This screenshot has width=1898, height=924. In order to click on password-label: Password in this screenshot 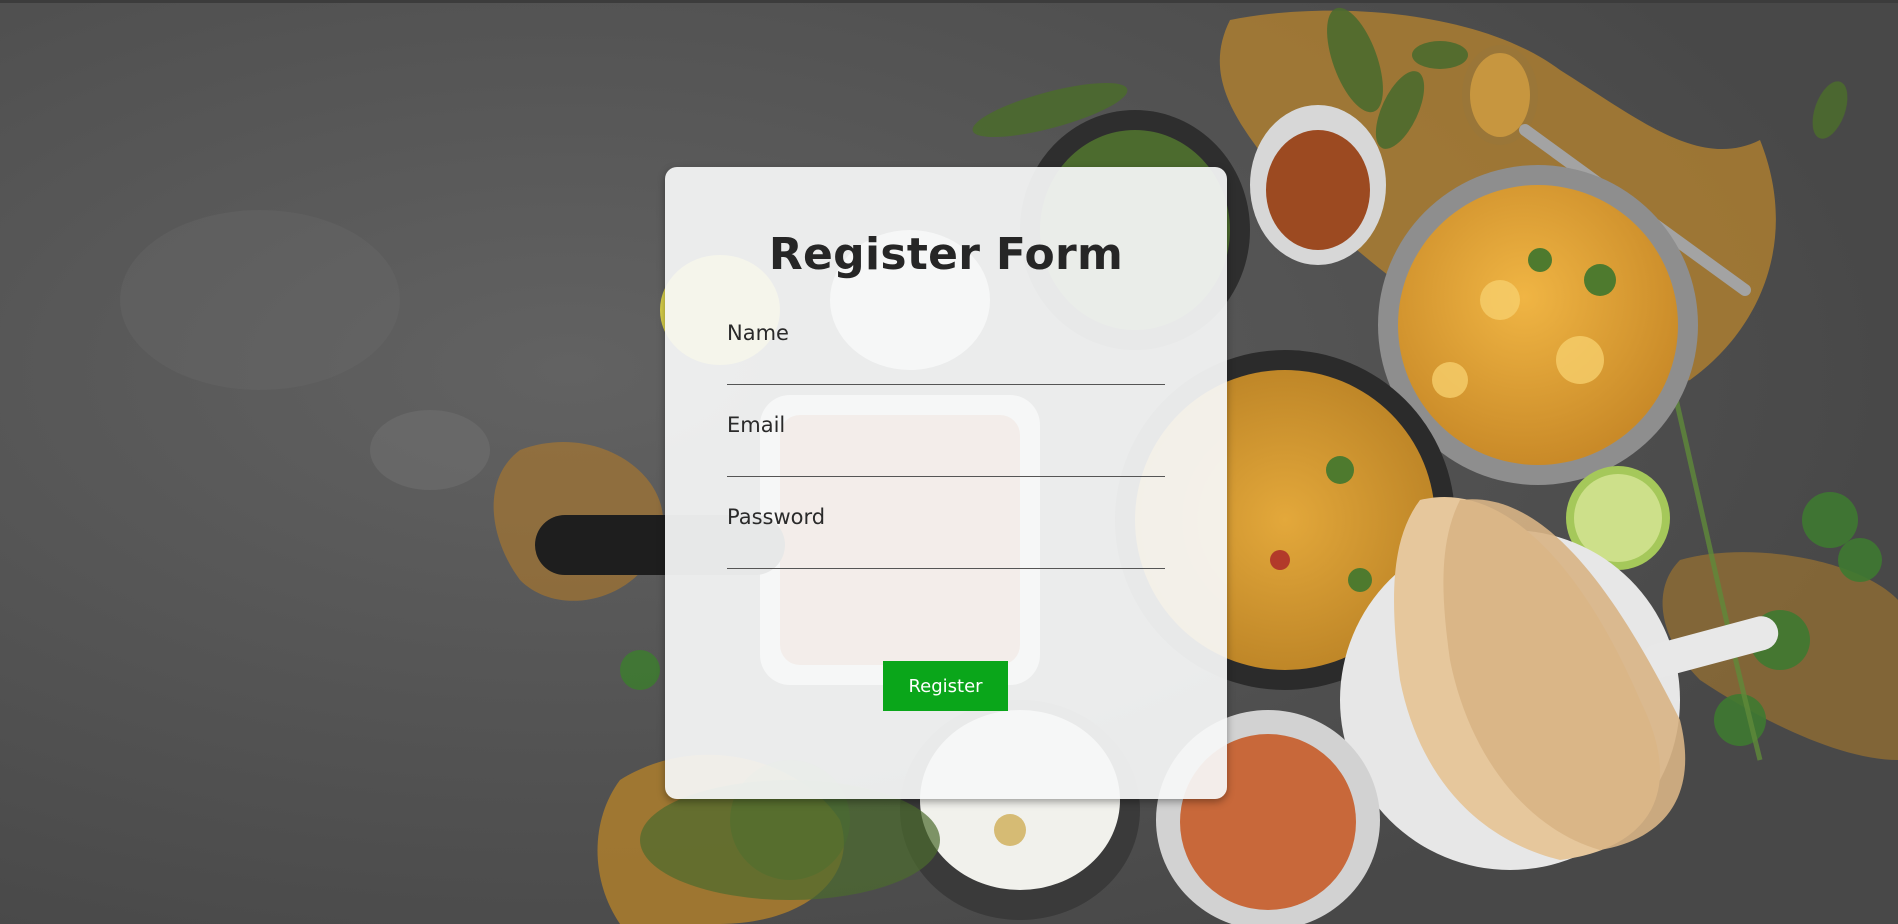, I will do `click(776, 517)`.